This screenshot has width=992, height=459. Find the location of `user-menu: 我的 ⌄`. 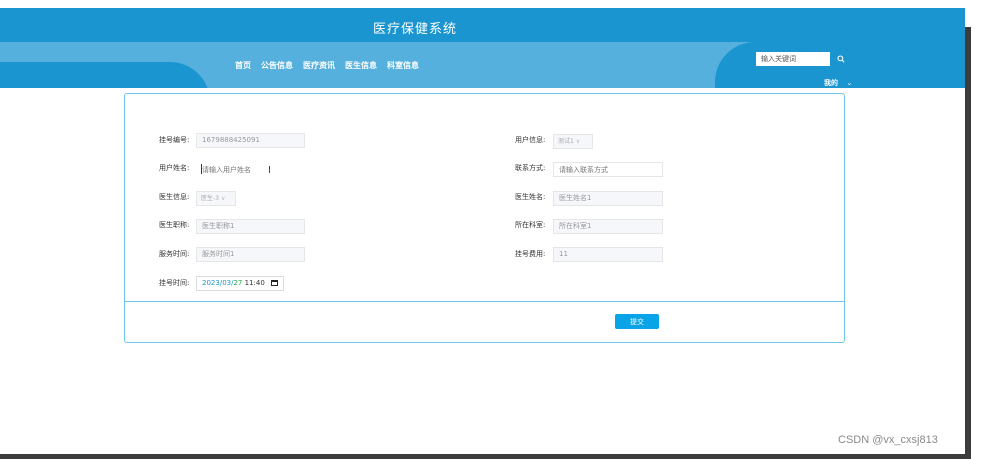

user-menu: 我的 ⌄ is located at coordinates (838, 83).